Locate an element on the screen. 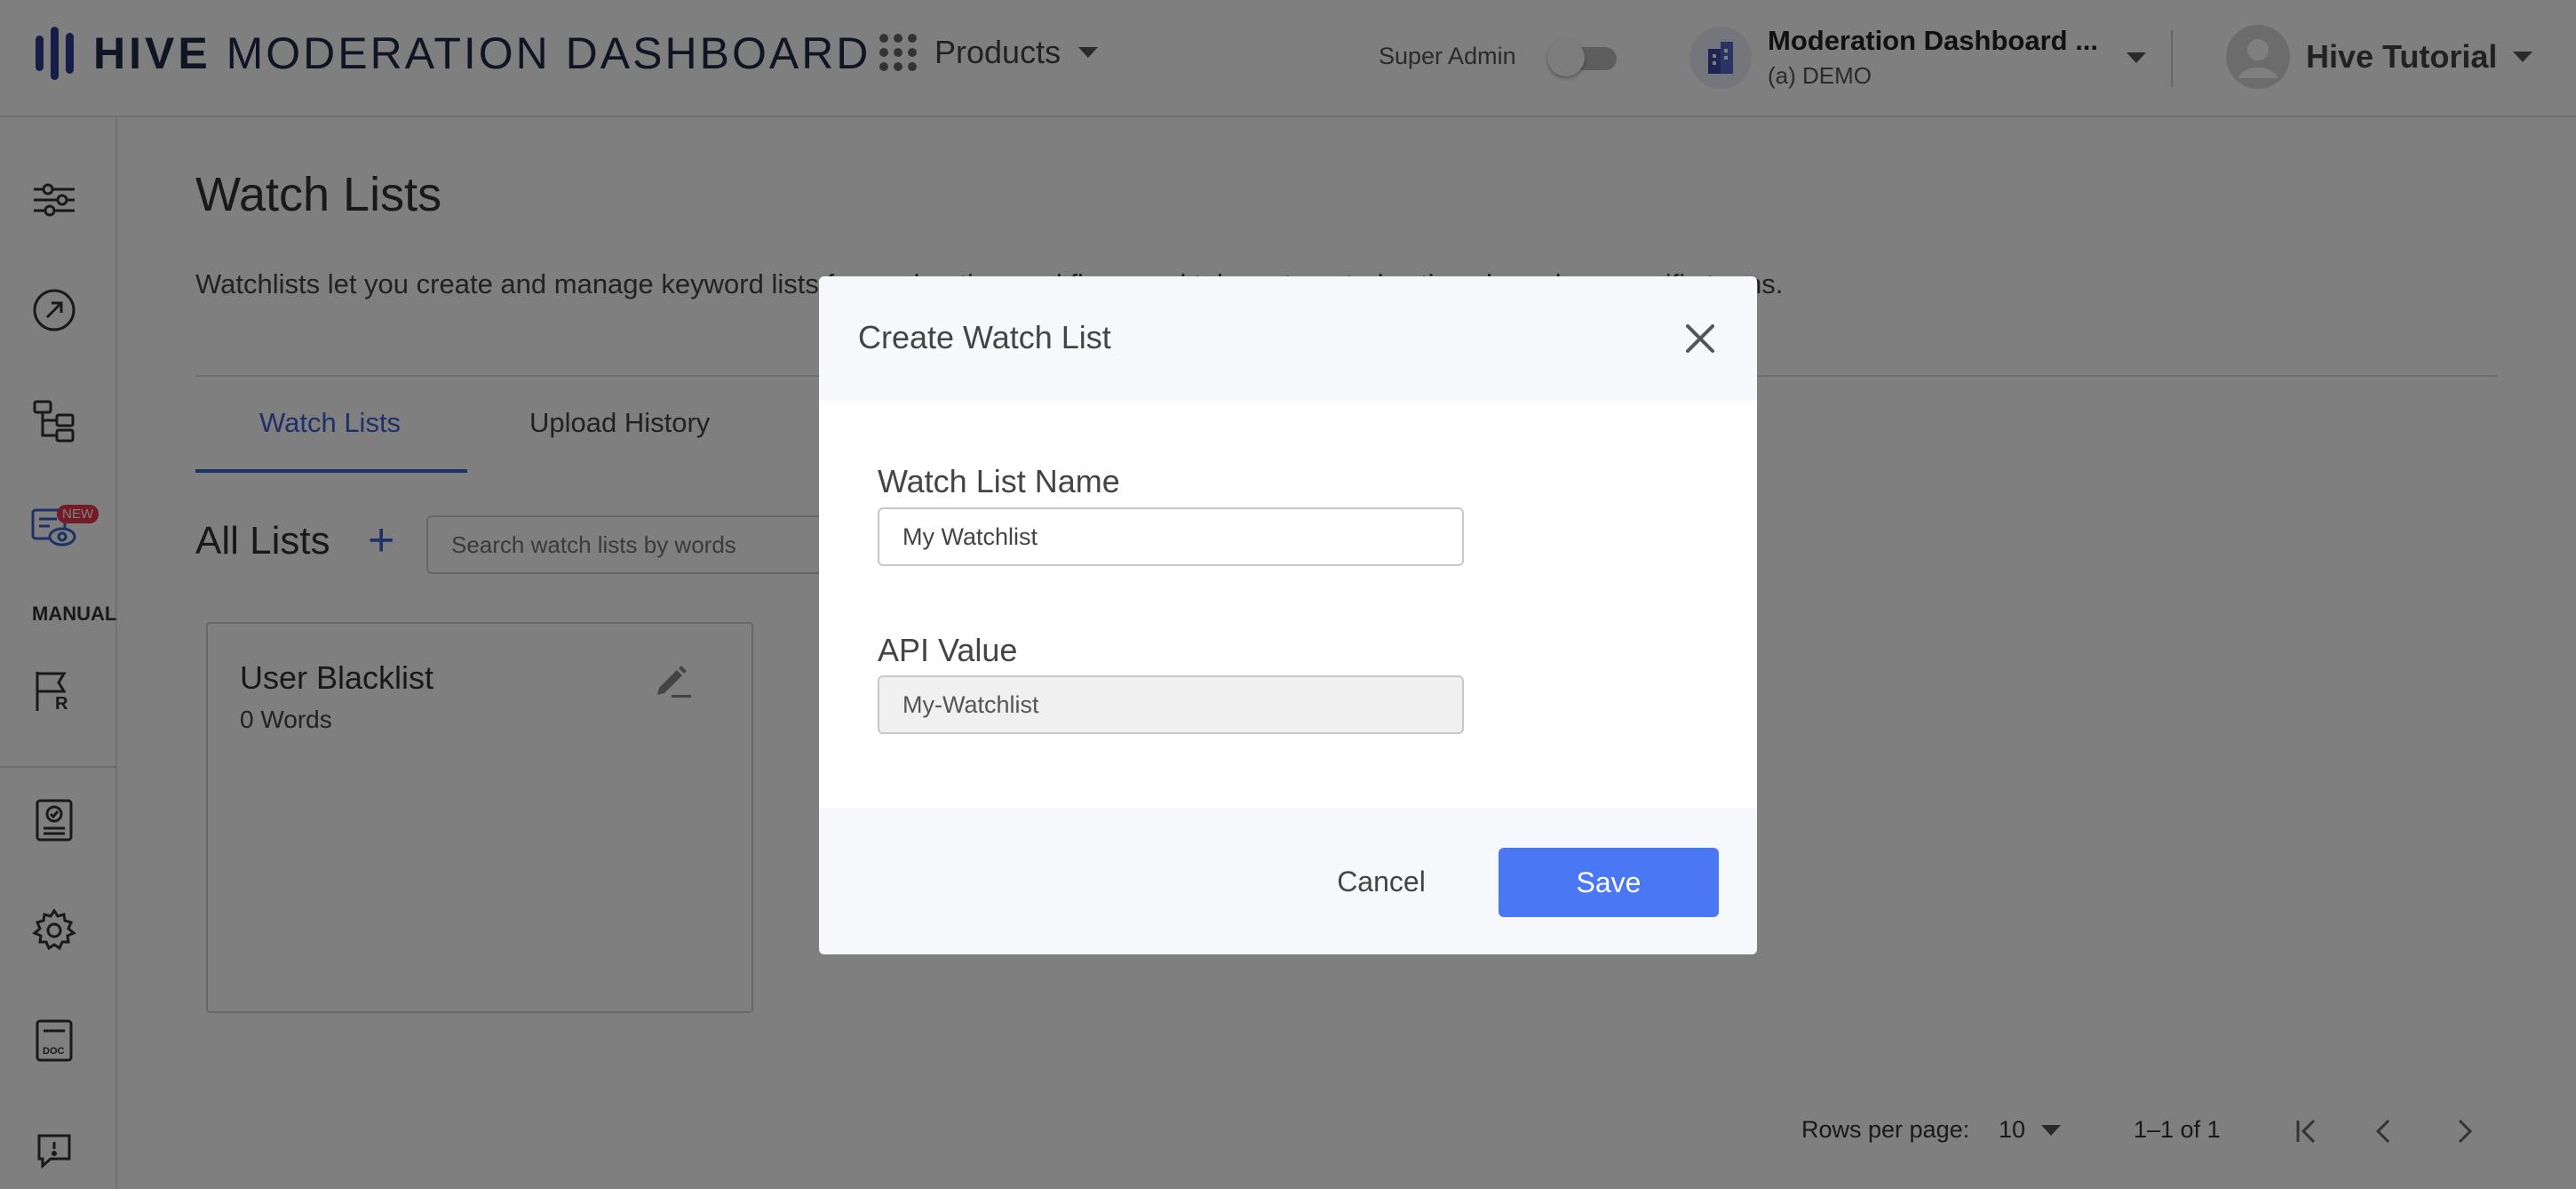  api-value-label: API Value is located at coordinates (948, 650).